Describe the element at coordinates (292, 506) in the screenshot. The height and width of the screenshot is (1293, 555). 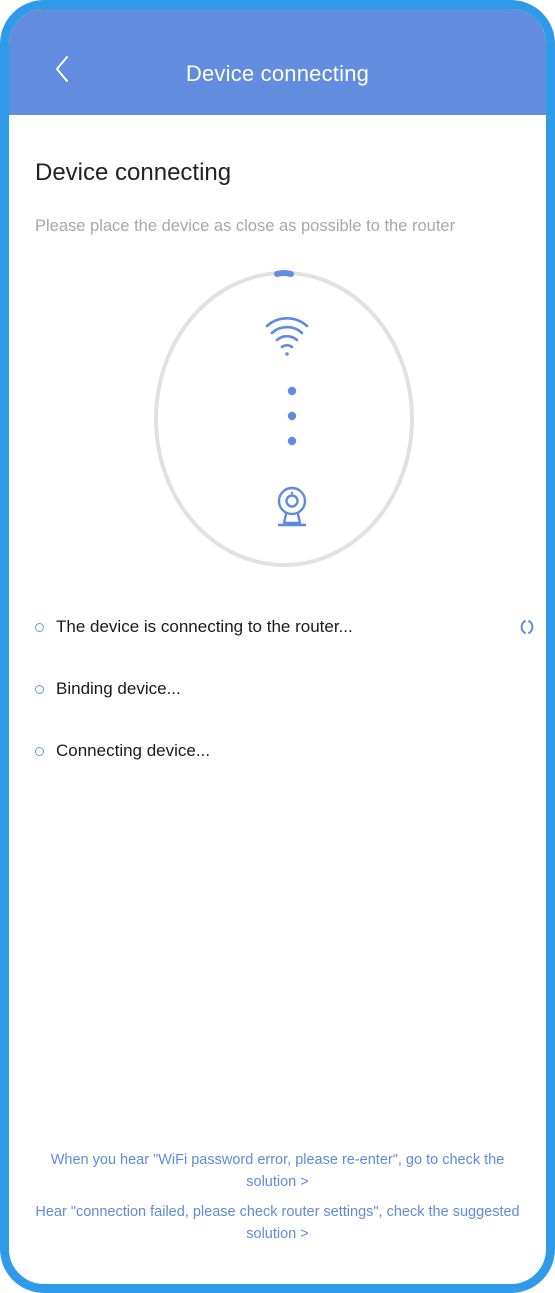
I see `camera-icon` at that location.